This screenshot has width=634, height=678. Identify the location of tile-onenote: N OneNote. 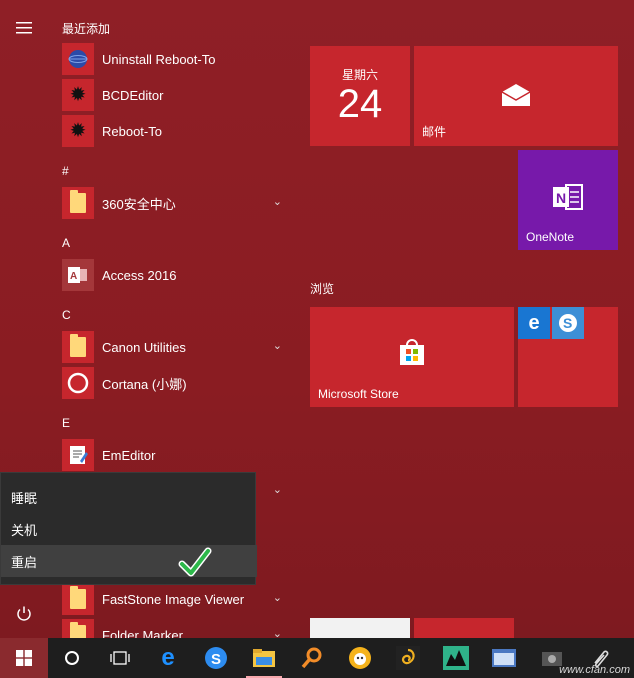
(568, 200).